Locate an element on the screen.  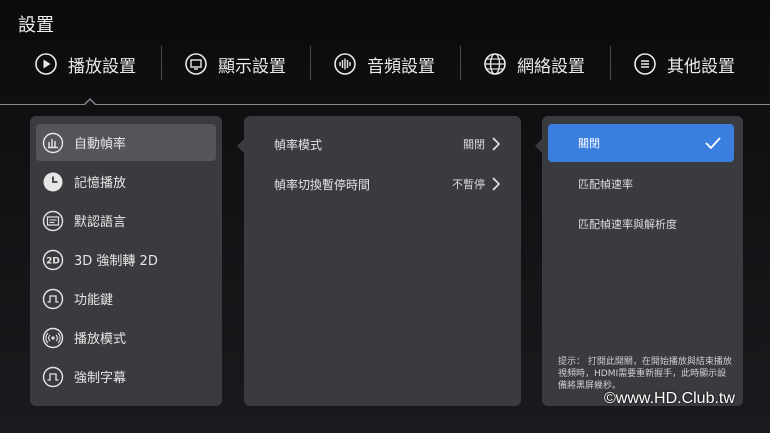
menu-item-force-3d-to-2d: 2D 3D 強制轉 2D is located at coordinates (126, 259).